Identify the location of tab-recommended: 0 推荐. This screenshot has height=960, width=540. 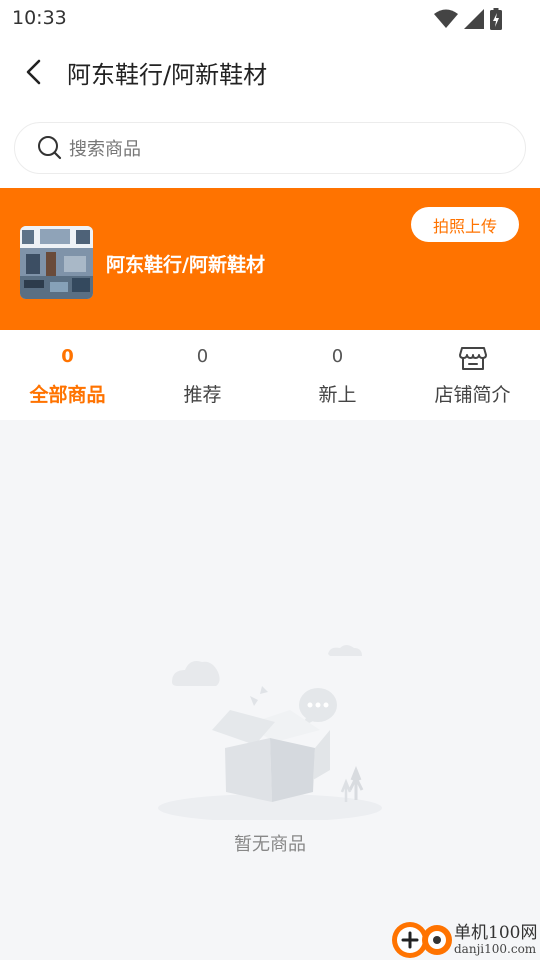
(202, 375).